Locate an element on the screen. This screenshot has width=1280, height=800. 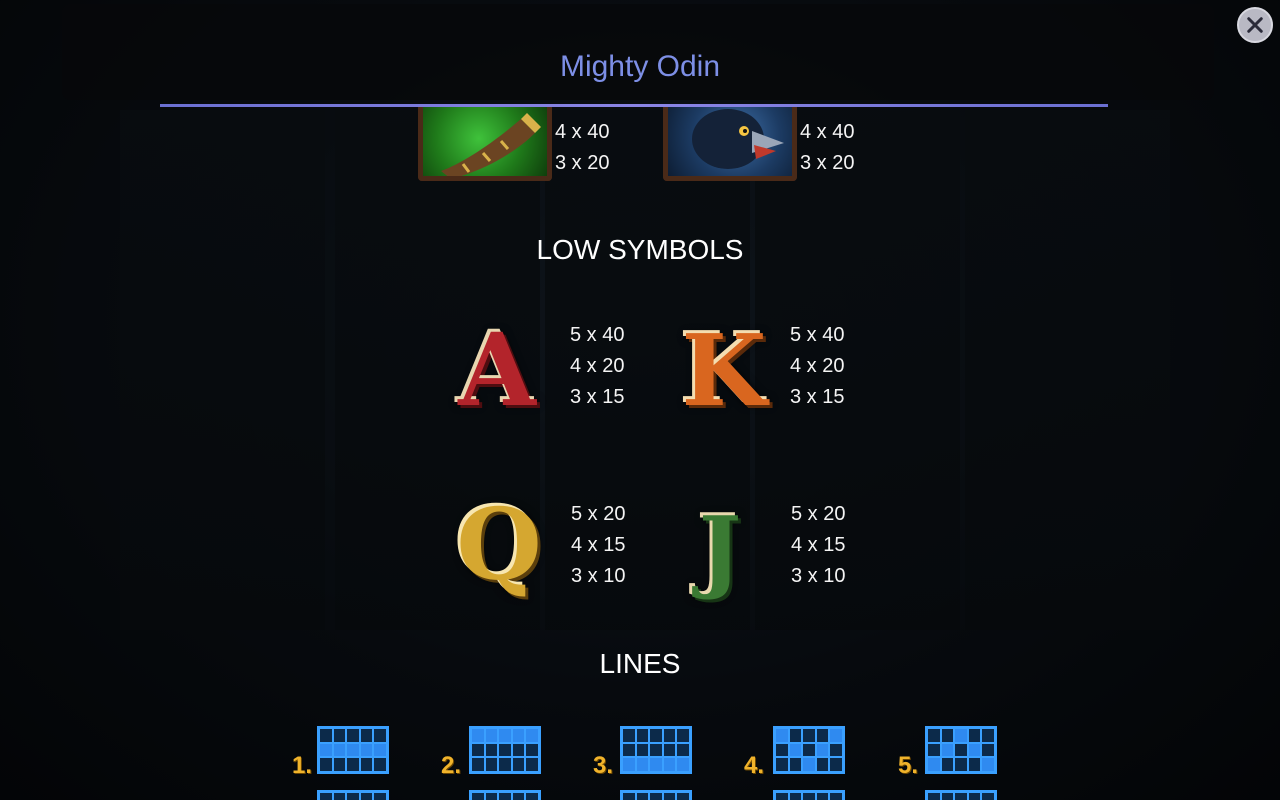
line-label: 1. is located at coordinates (302, 765).